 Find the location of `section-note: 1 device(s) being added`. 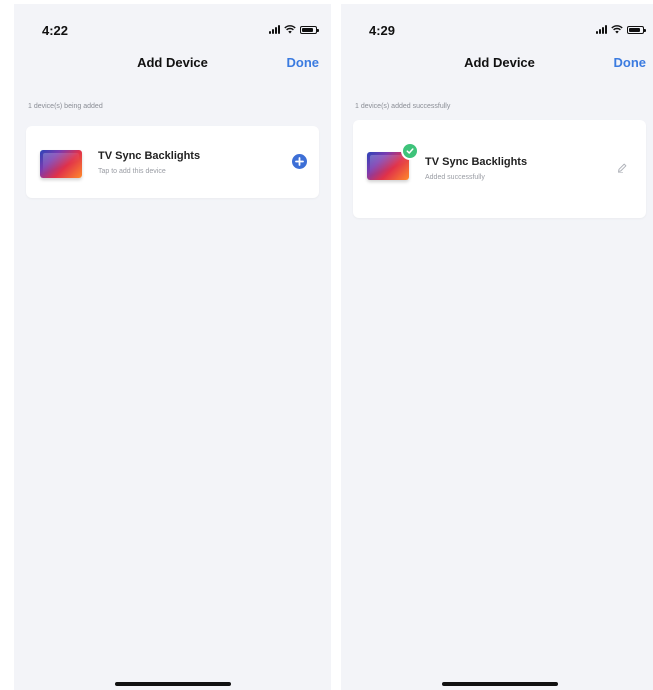

section-note: 1 device(s) being added is located at coordinates (65, 106).